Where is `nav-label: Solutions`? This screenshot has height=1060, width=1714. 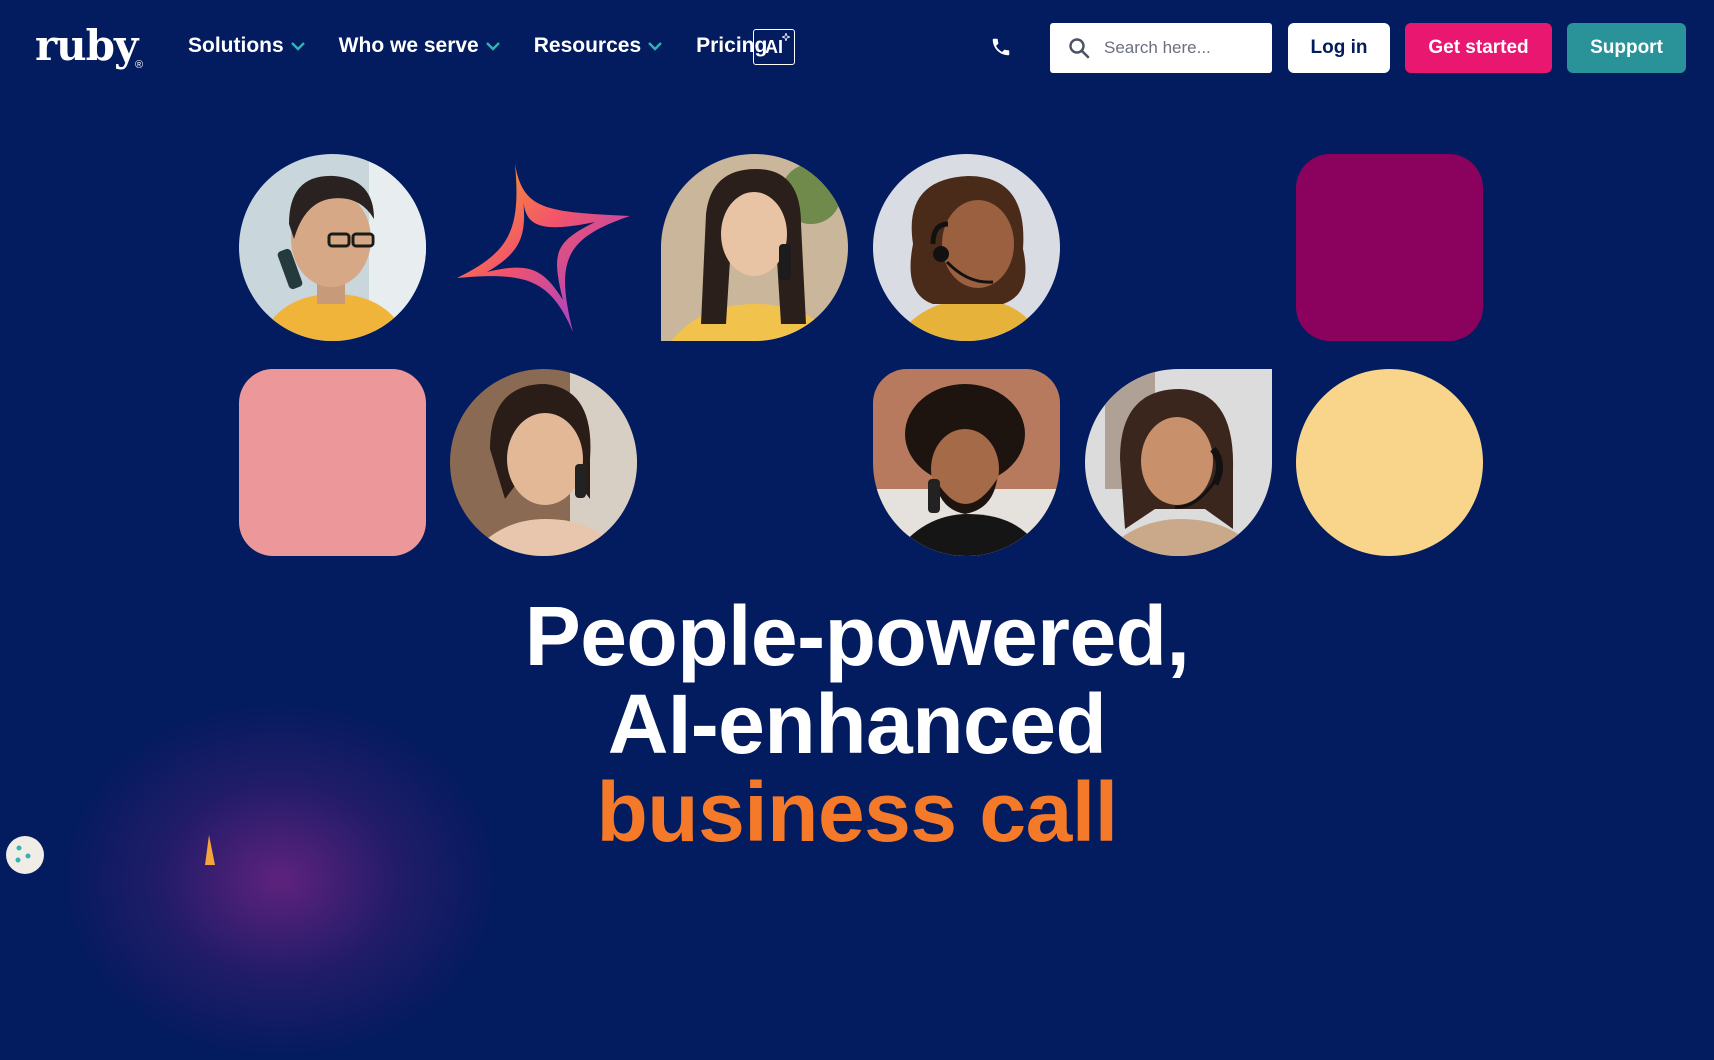 nav-label: Solutions is located at coordinates (236, 45).